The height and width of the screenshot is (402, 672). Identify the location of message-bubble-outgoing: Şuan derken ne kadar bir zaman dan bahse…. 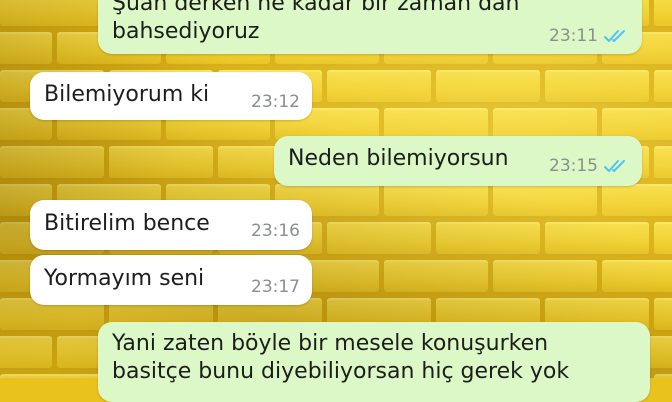
(370, 27).